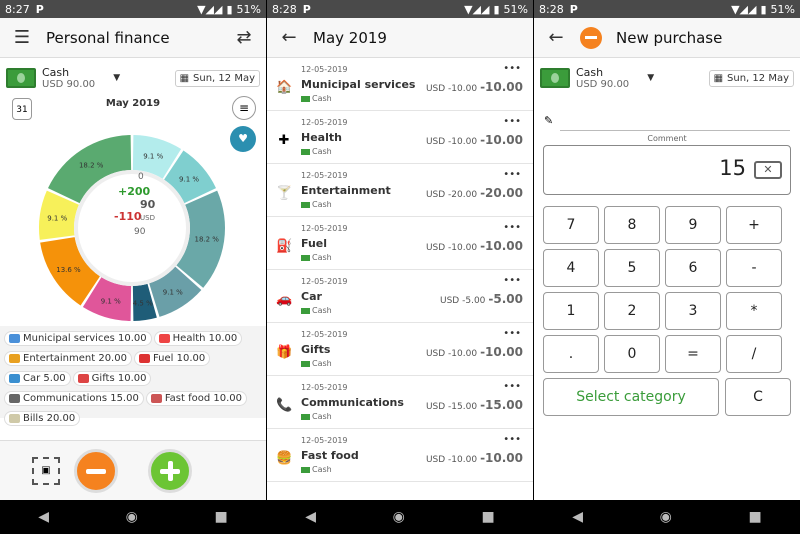 The width and height of the screenshot is (800, 534). What do you see at coordinates (631, 397) in the screenshot?
I see `select-category-button: Select category` at bounding box center [631, 397].